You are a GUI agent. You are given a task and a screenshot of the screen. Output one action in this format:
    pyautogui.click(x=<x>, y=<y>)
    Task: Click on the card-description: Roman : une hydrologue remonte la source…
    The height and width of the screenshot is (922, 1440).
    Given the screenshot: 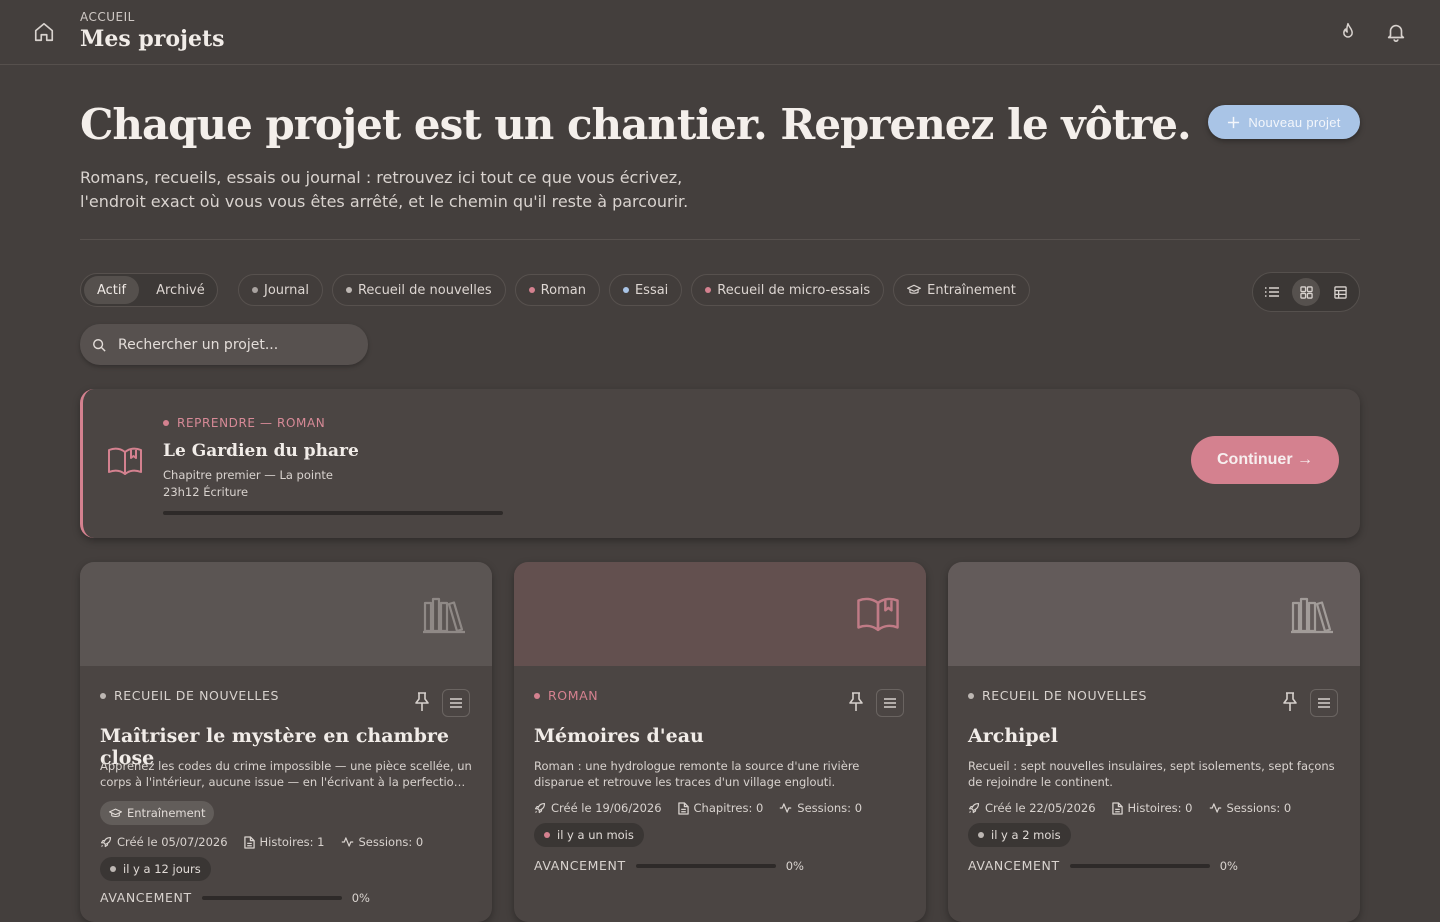 What is the action you would take?
    pyautogui.click(x=697, y=774)
    